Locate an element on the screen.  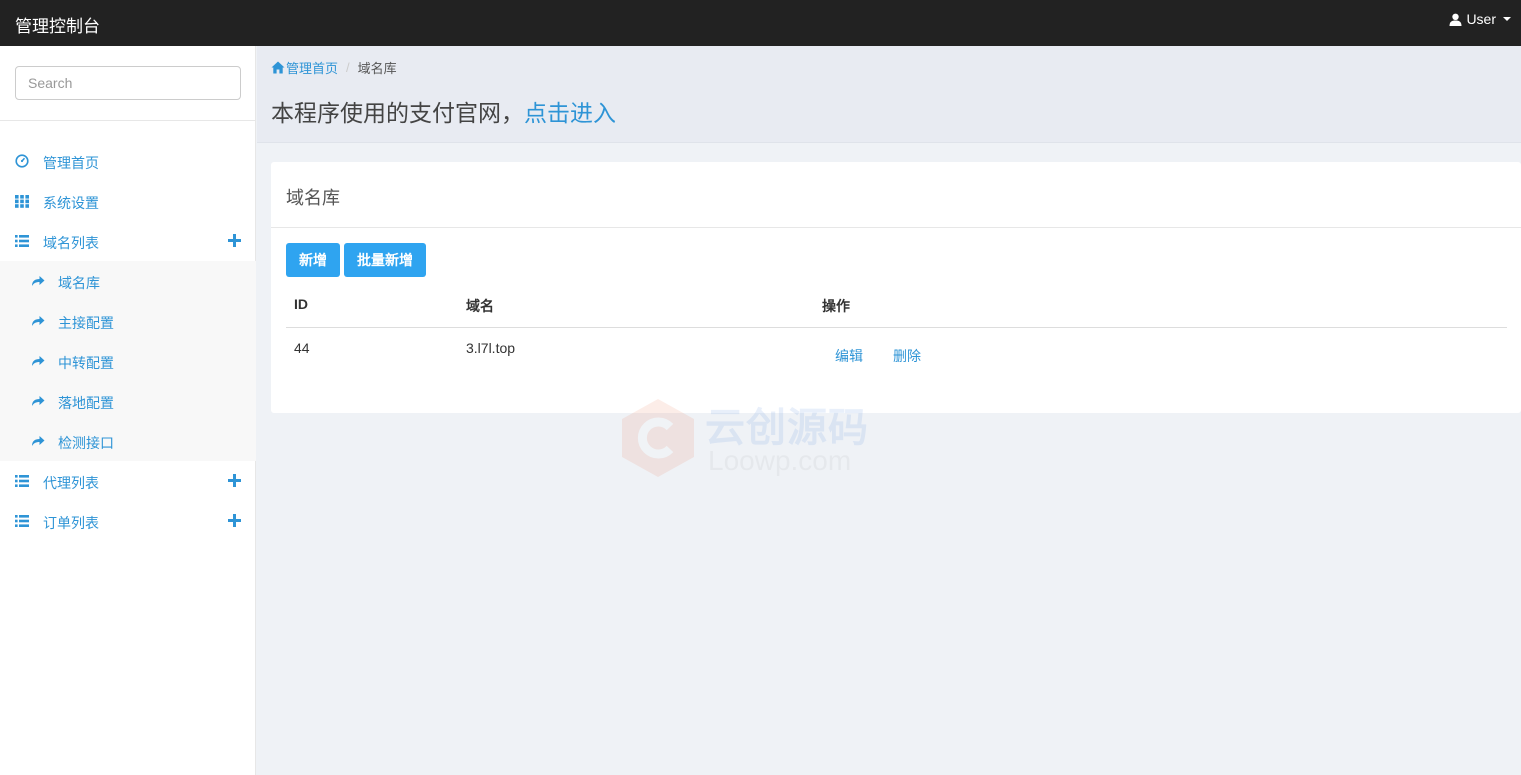
sidebar-search is located at coordinates (128, 83).